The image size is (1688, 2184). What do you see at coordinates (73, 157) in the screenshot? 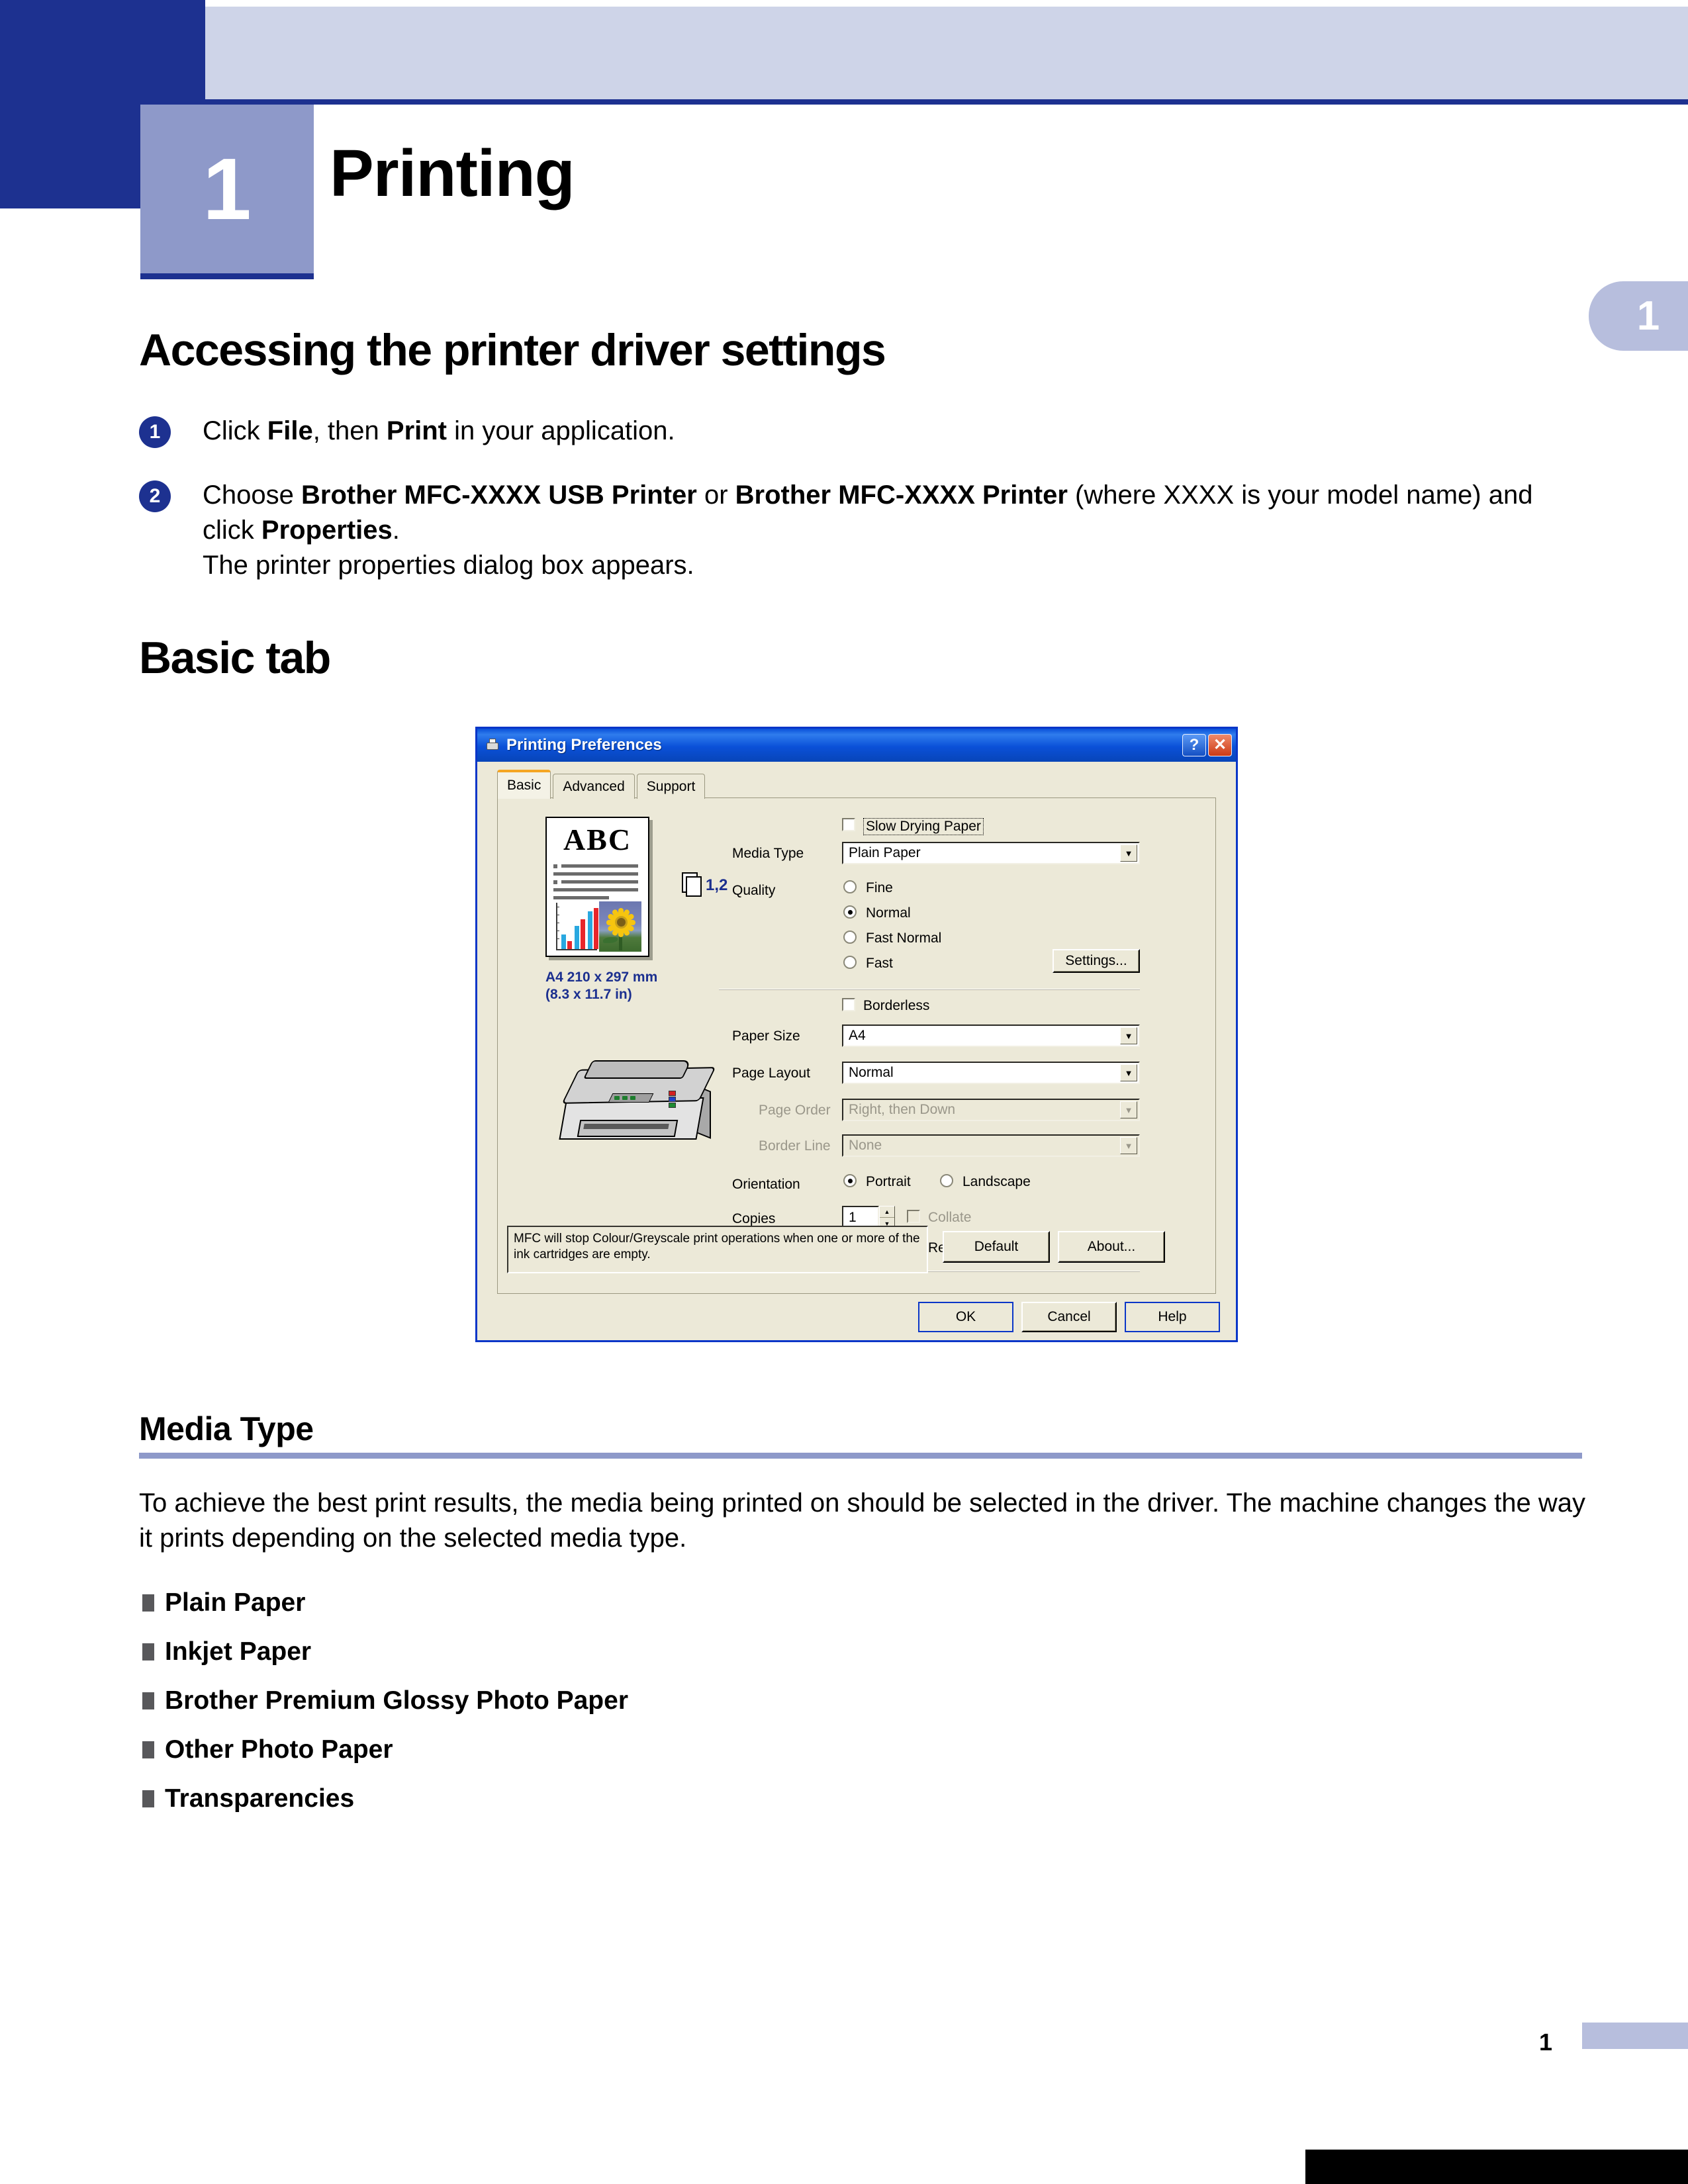
I see `header-blue-stub` at bounding box center [73, 157].